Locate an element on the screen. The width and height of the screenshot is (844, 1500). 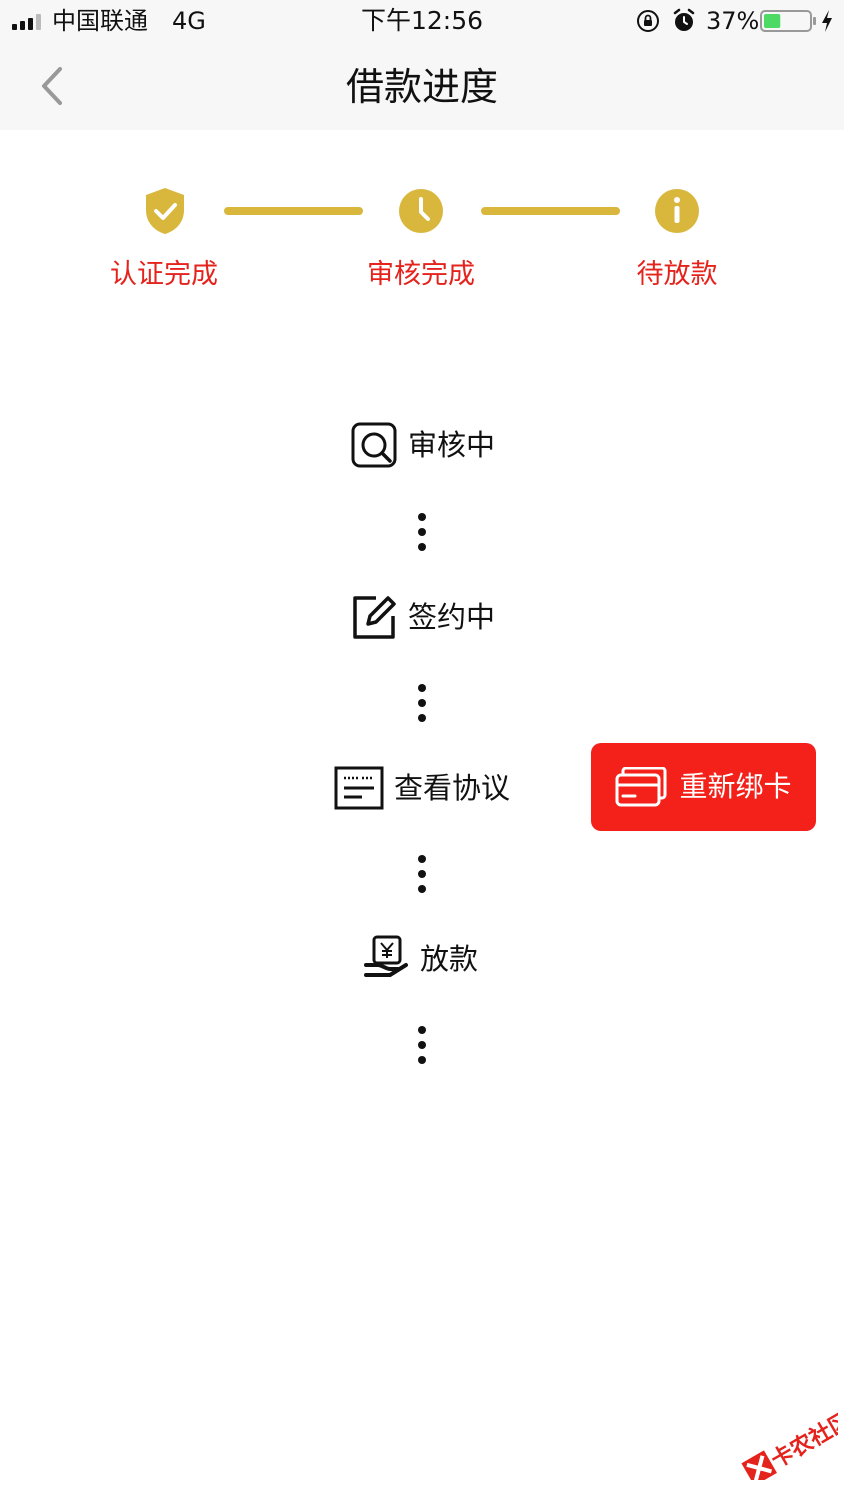
alarm-clock-icon is located at coordinates (684, 19).